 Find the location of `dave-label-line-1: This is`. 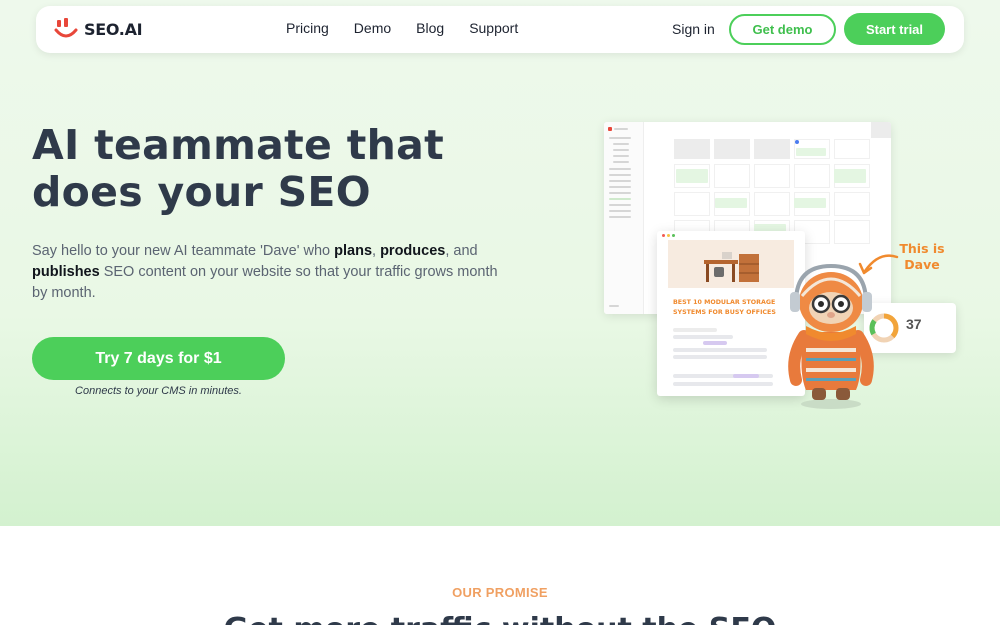

dave-label-line-1: This is is located at coordinates (922, 248).